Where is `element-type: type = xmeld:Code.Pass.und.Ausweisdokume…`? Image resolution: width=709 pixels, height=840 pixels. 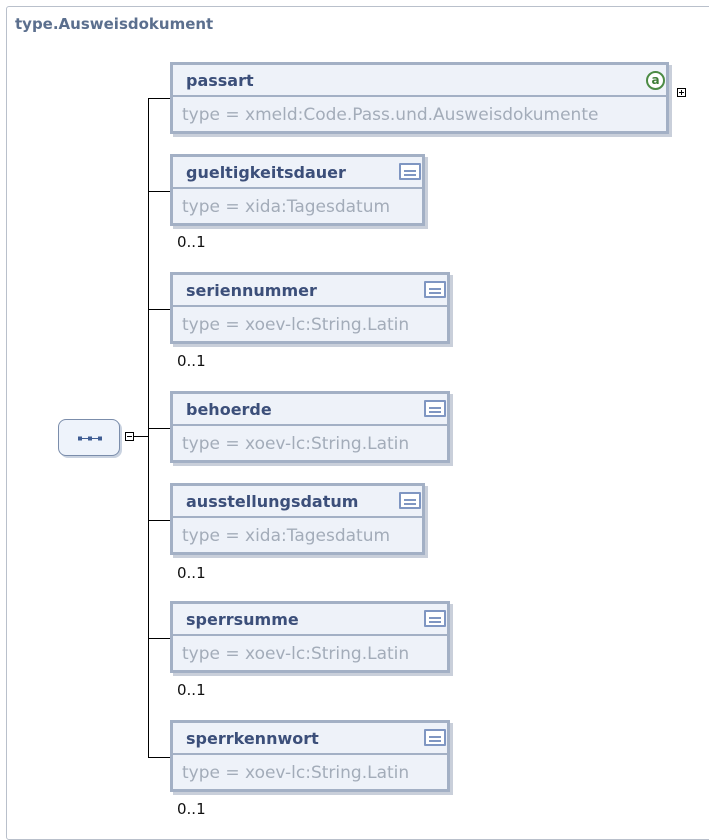 element-type: type = xmeld:Code.Pass.und.Ausweisdokume… is located at coordinates (390, 115).